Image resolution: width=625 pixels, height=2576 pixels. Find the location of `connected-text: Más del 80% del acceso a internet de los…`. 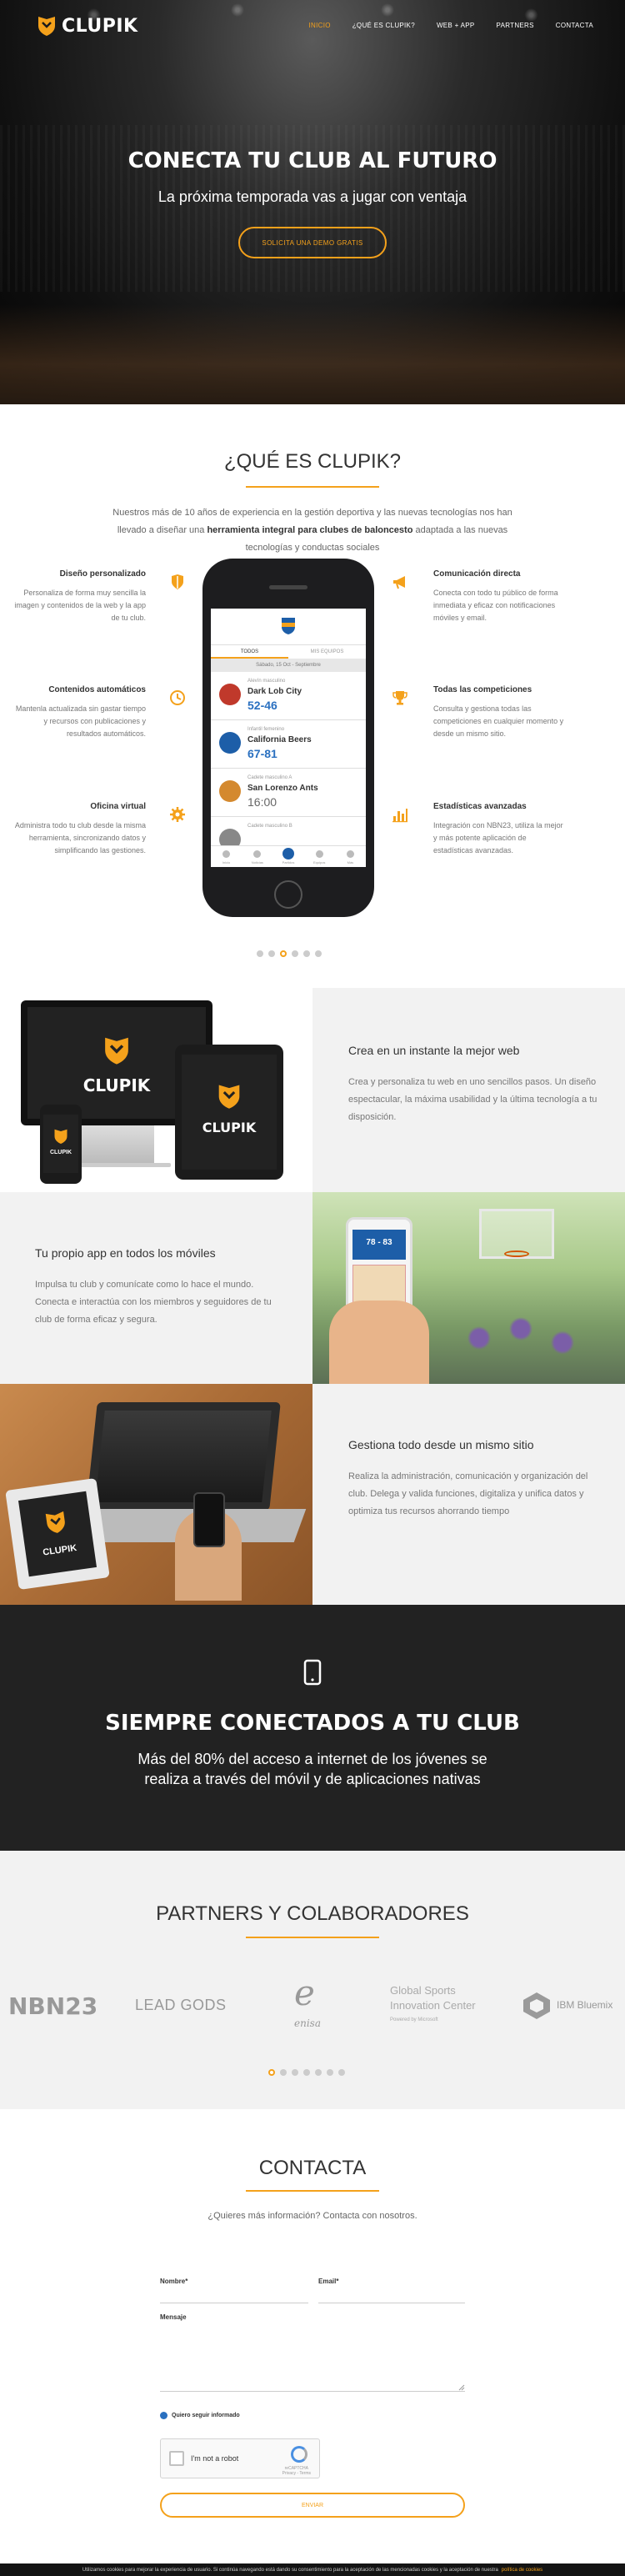

connected-text: Más del 80% del acceso a internet de los… is located at coordinates (312, 1769).